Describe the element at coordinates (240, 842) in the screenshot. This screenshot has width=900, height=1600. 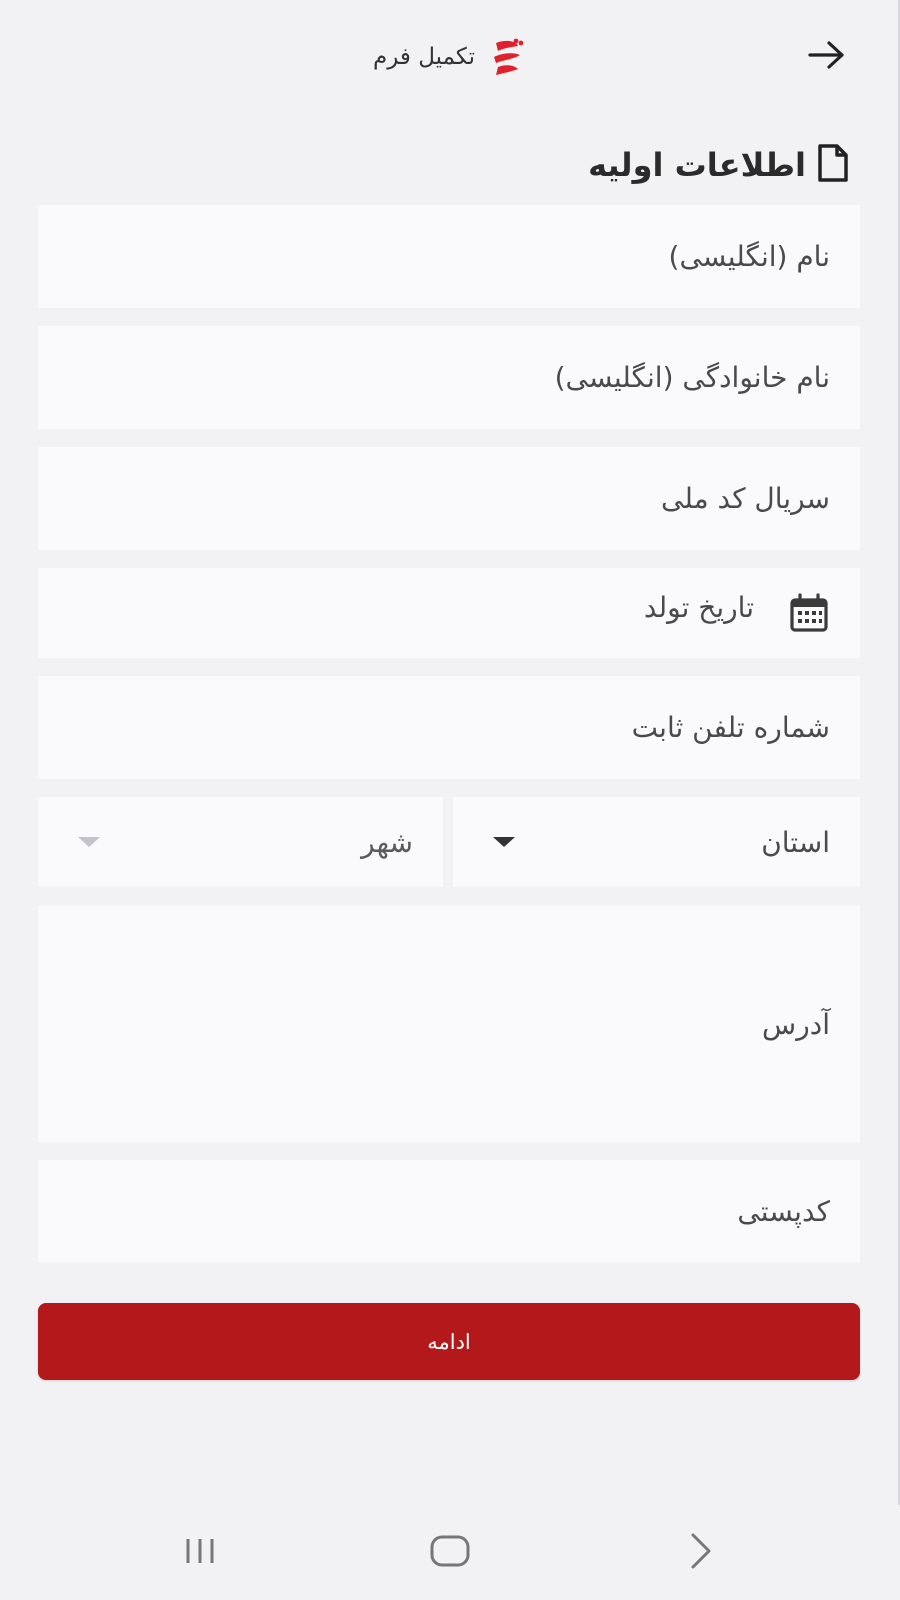
I see `city-select: شهر` at that location.